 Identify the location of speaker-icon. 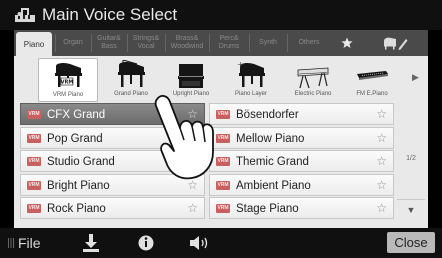
(200, 243).